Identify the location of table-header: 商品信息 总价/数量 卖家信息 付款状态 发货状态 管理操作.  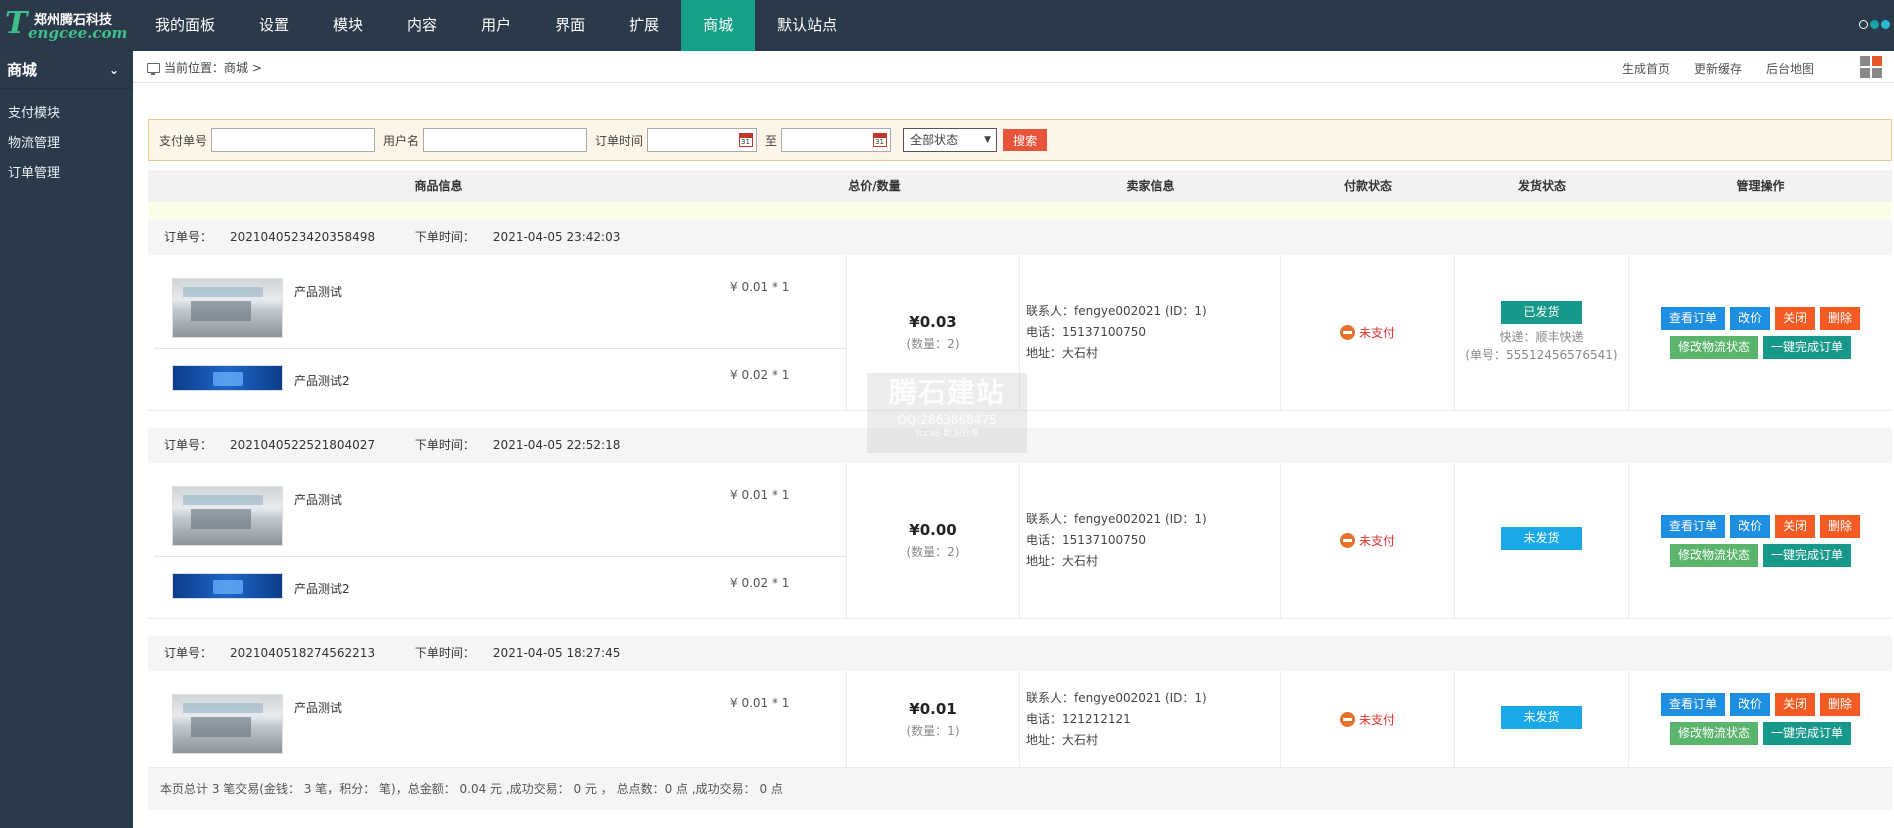
(1020, 186).